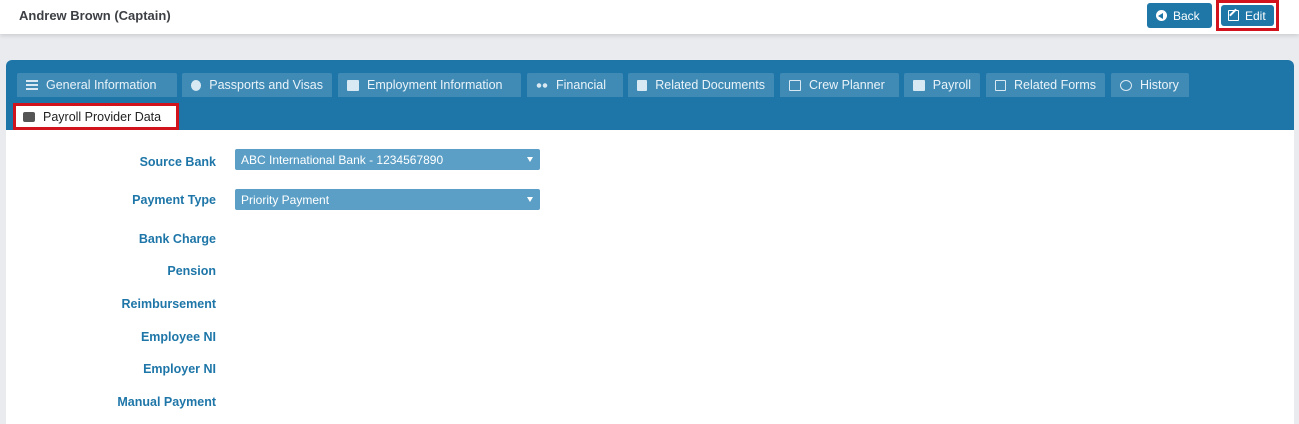  I want to click on form-icon, so click(1001, 85).